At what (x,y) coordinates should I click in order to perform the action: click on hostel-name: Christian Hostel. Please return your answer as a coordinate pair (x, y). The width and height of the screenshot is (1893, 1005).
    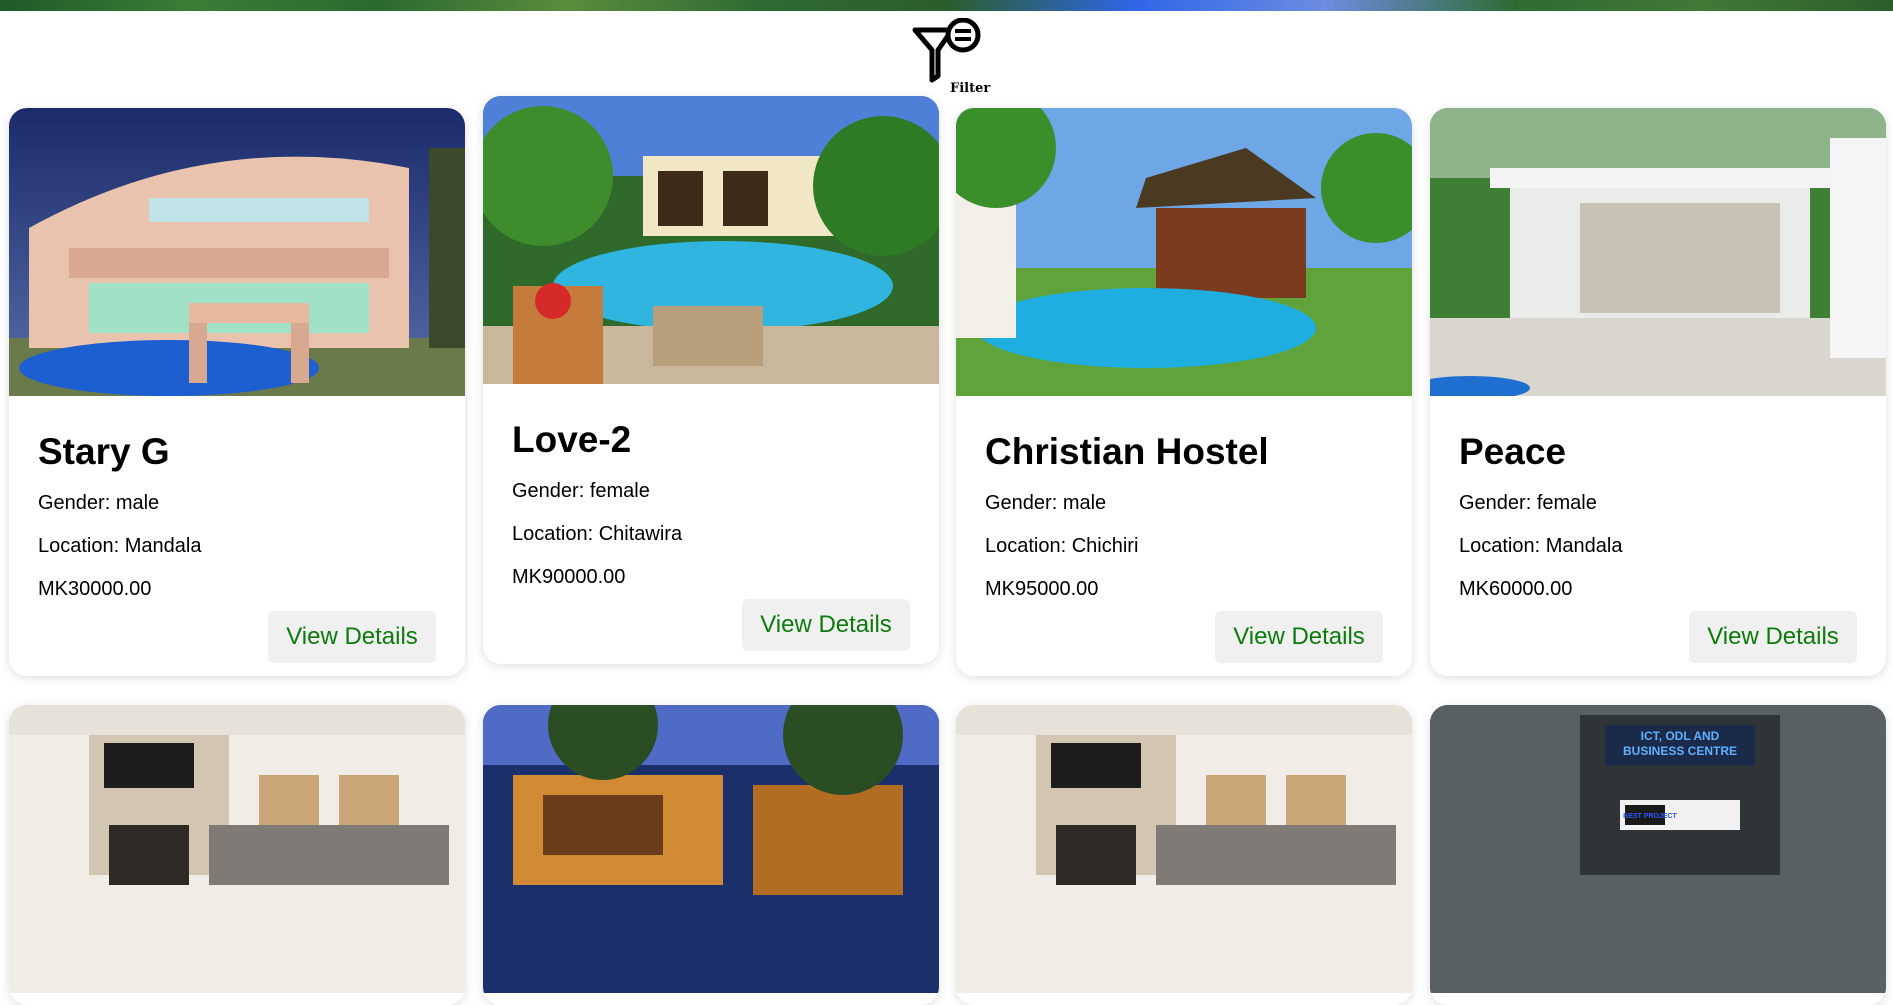
    Looking at the image, I should click on (1127, 451).